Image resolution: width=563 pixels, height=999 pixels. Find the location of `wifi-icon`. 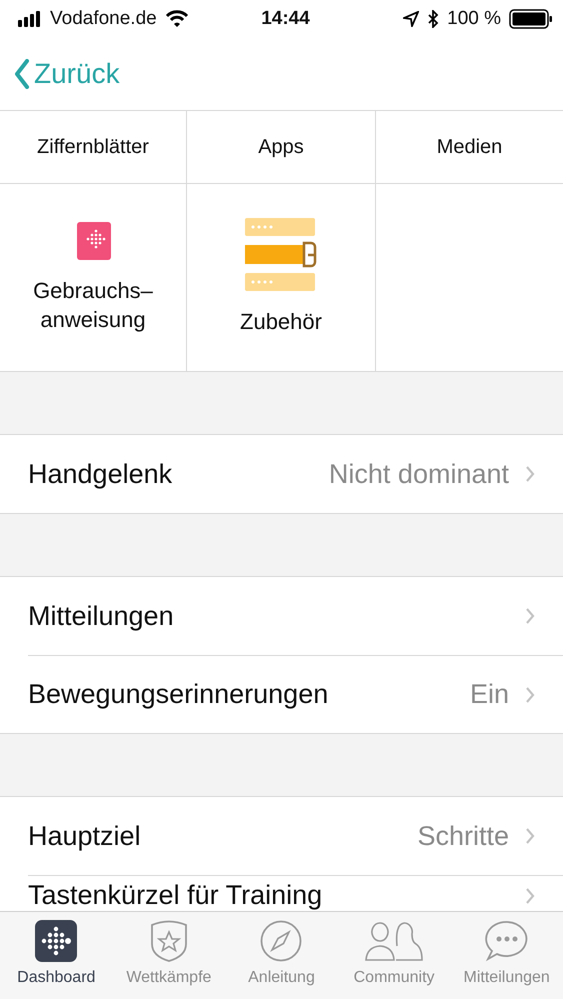

wifi-icon is located at coordinates (176, 19).